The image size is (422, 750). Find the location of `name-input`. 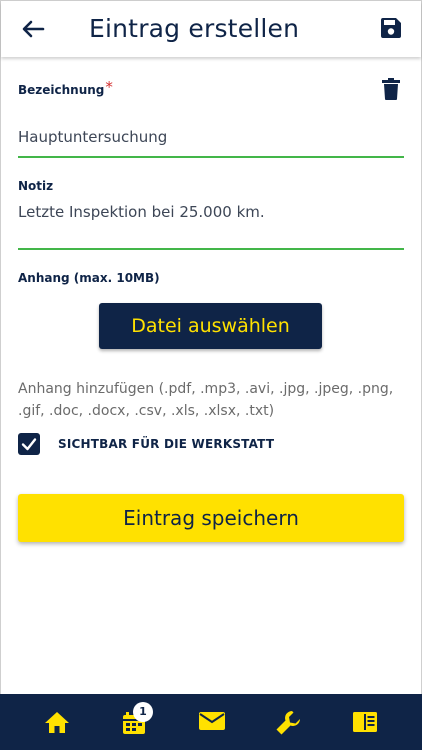

name-input is located at coordinates (211, 138).